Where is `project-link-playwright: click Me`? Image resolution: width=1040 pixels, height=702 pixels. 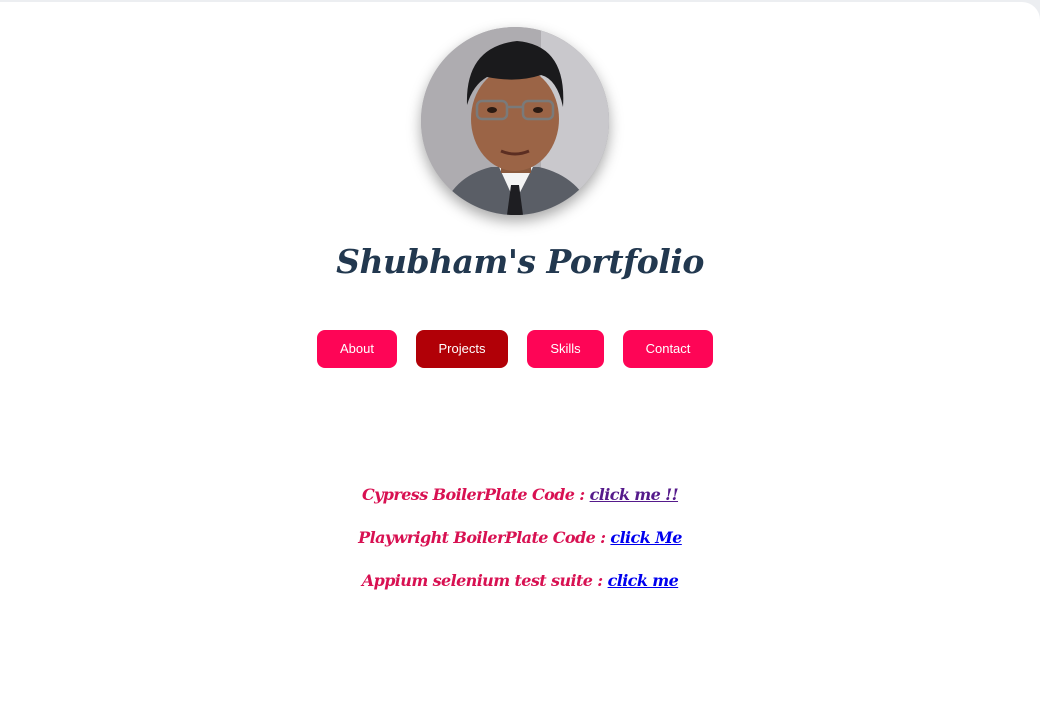 project-link-playwright: click Me is located at coordinates (646, 537).